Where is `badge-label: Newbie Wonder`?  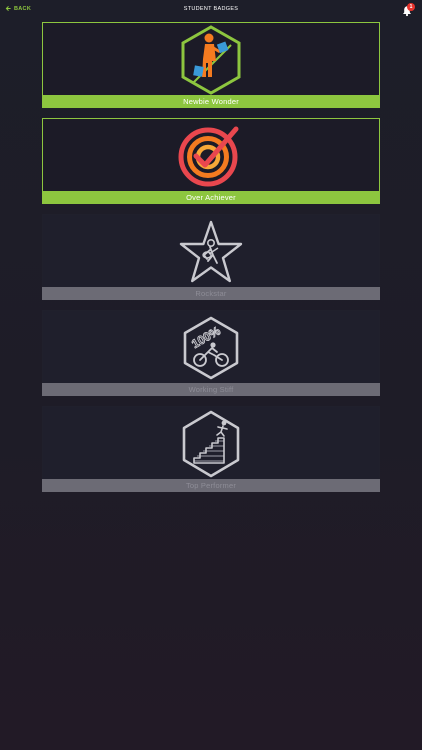
badge-label: Newbie Wonder is located at coordinates (211, 101).